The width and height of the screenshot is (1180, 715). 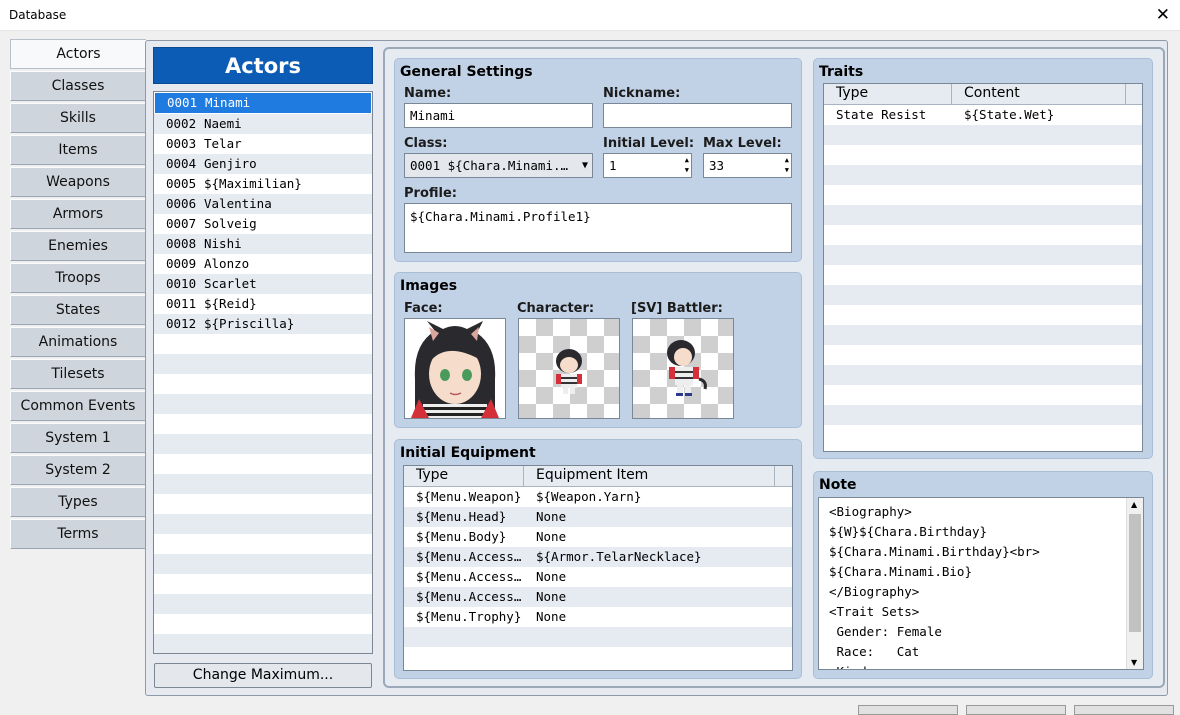 What do you see at coordinates (227, 263) in the screenshot?
I see `actor-name: Alonzo` at bounding box center [227, 263].